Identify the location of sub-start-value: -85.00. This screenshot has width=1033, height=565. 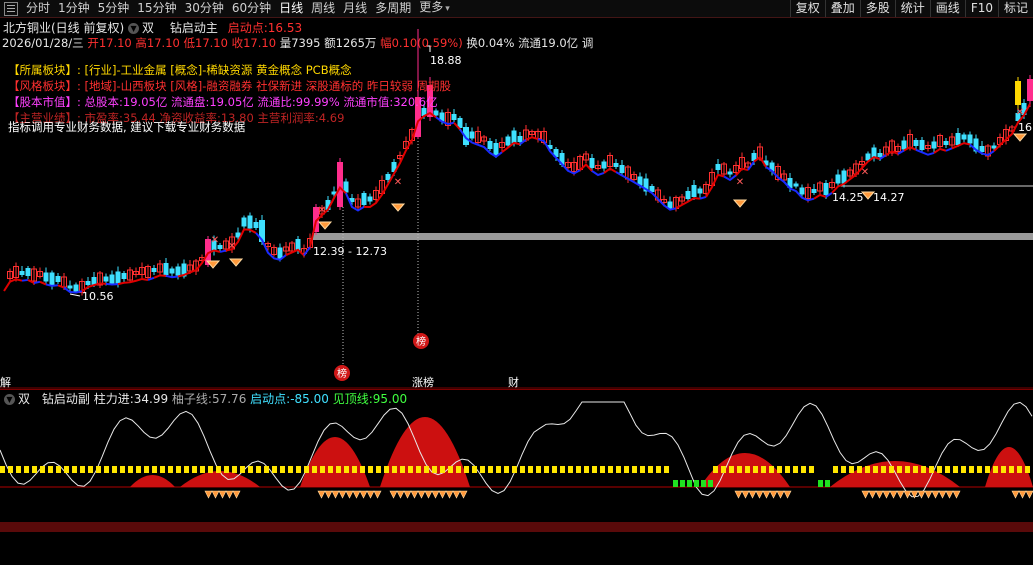
(309, 399).